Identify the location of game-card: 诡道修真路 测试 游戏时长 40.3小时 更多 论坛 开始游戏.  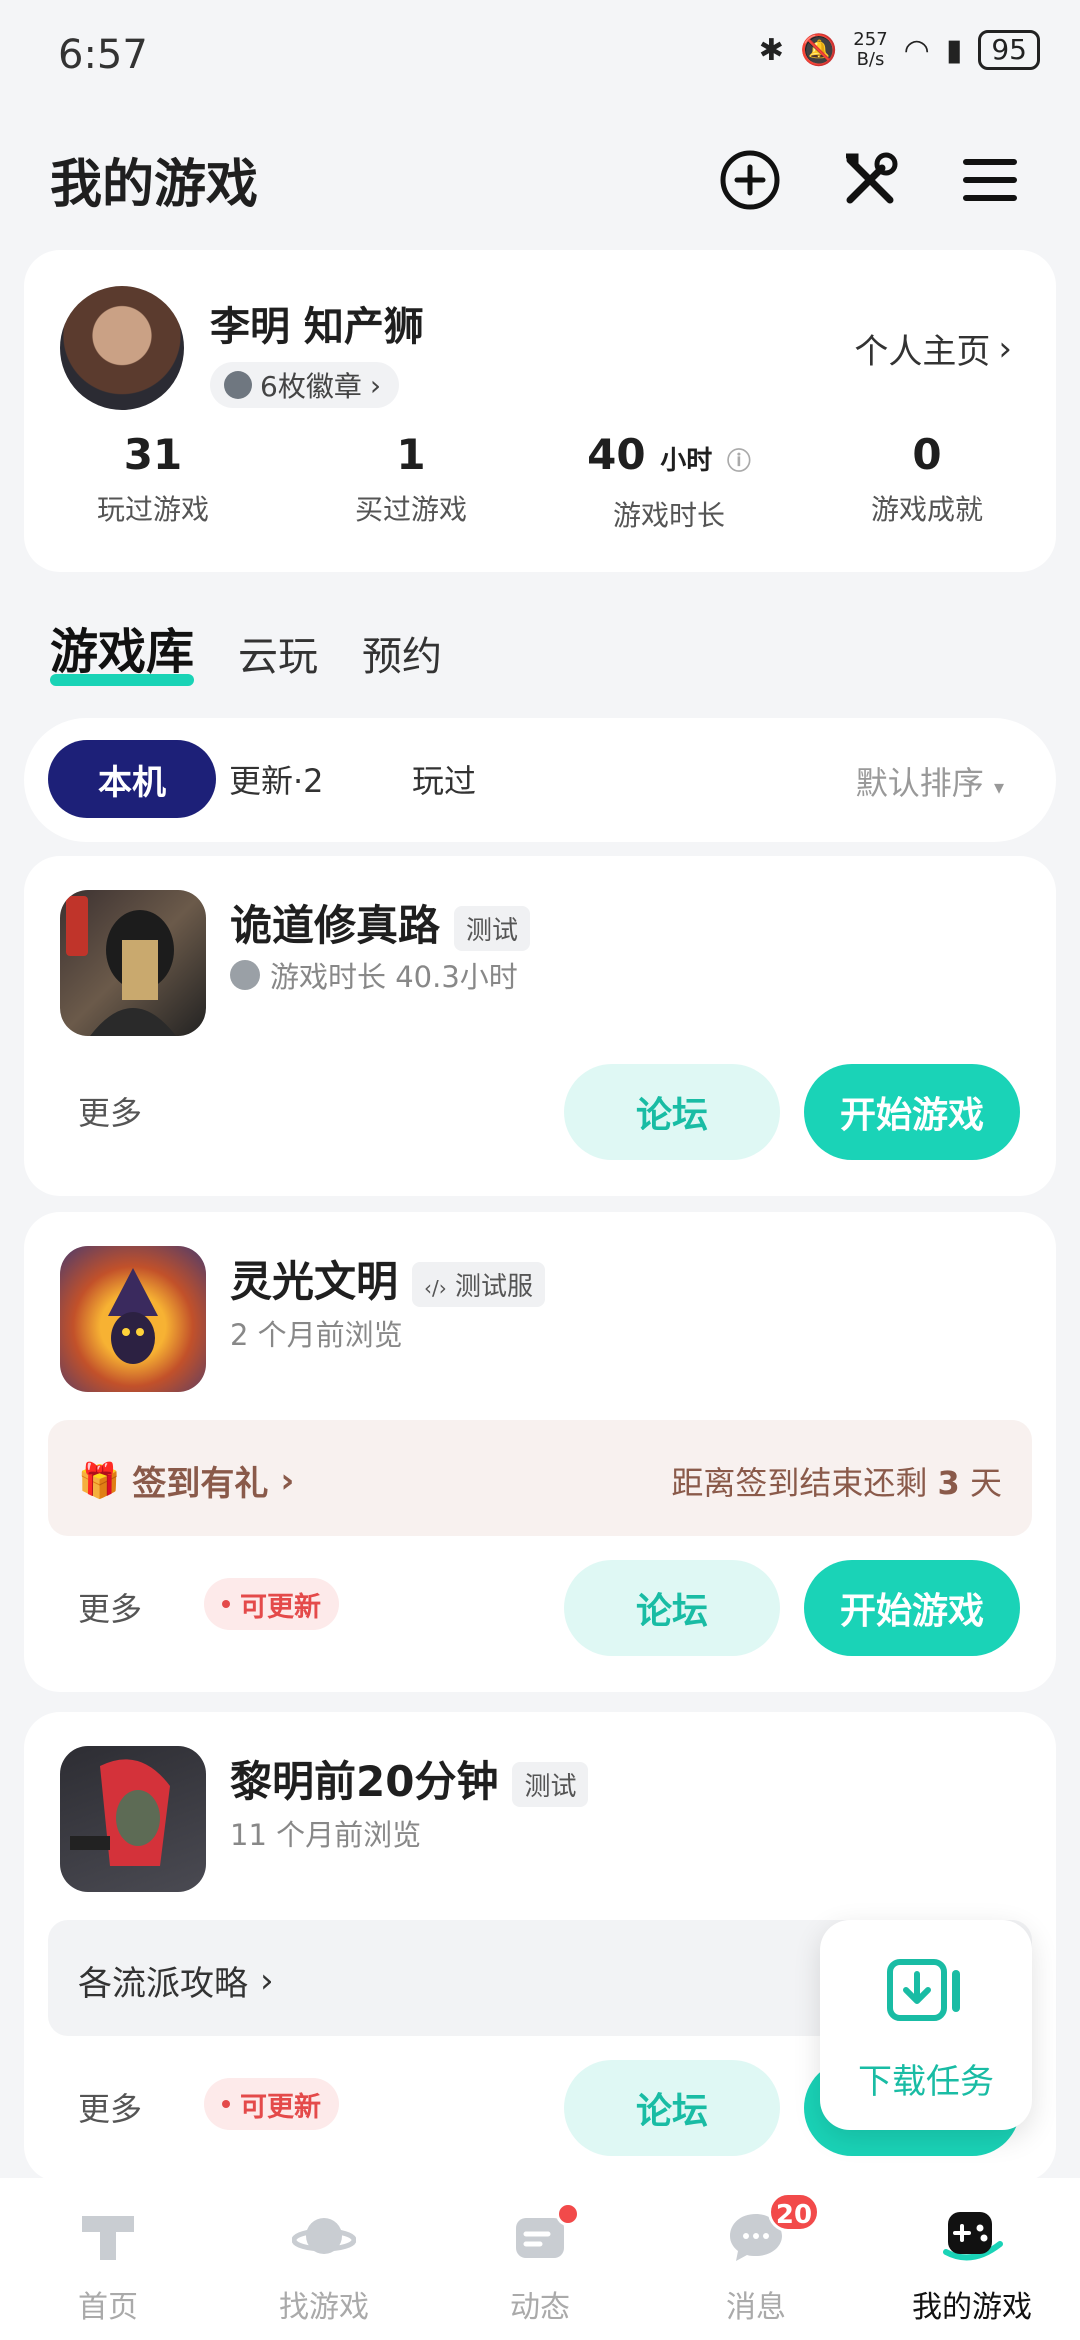
(540, 1026).